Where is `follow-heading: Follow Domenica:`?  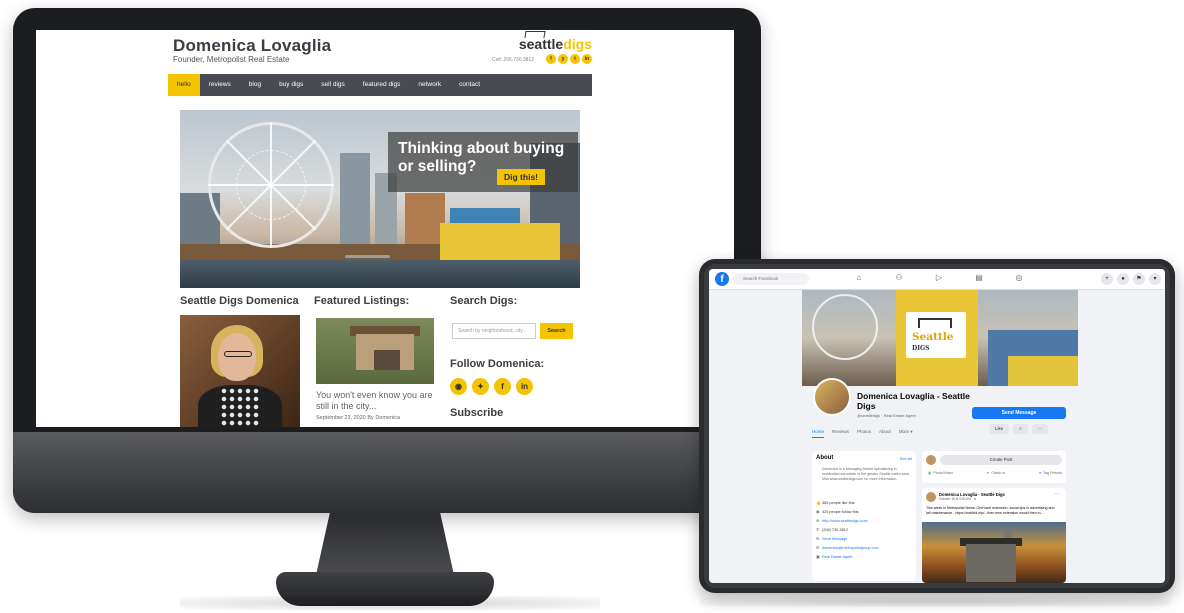 follow-heading: Follow Domenica: is located at coordinates (497, 364).